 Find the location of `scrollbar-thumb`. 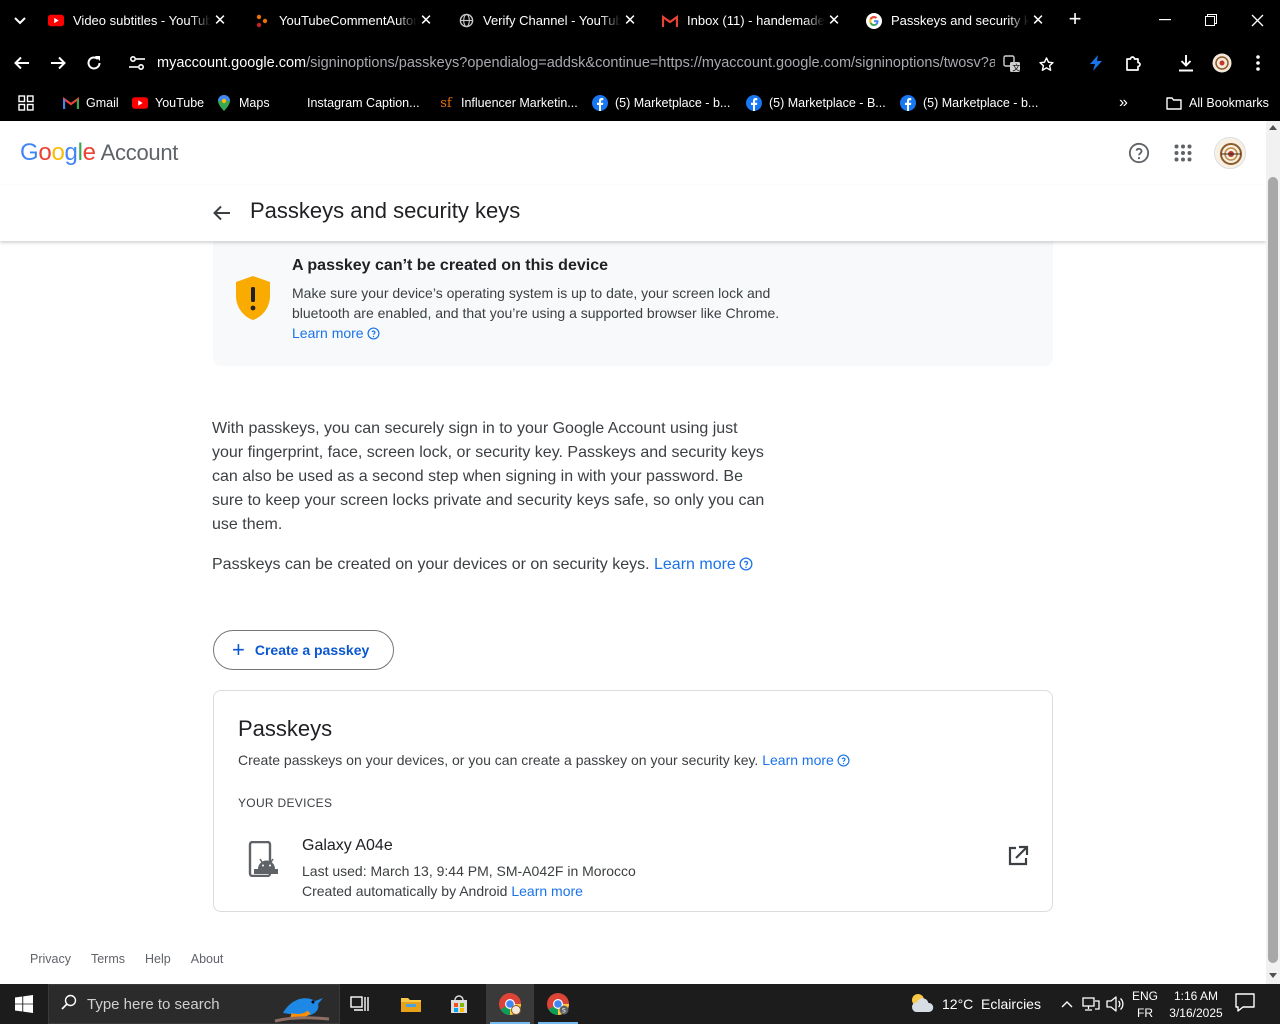

scrollbar-thumb is located at coordinates (1273, 570).